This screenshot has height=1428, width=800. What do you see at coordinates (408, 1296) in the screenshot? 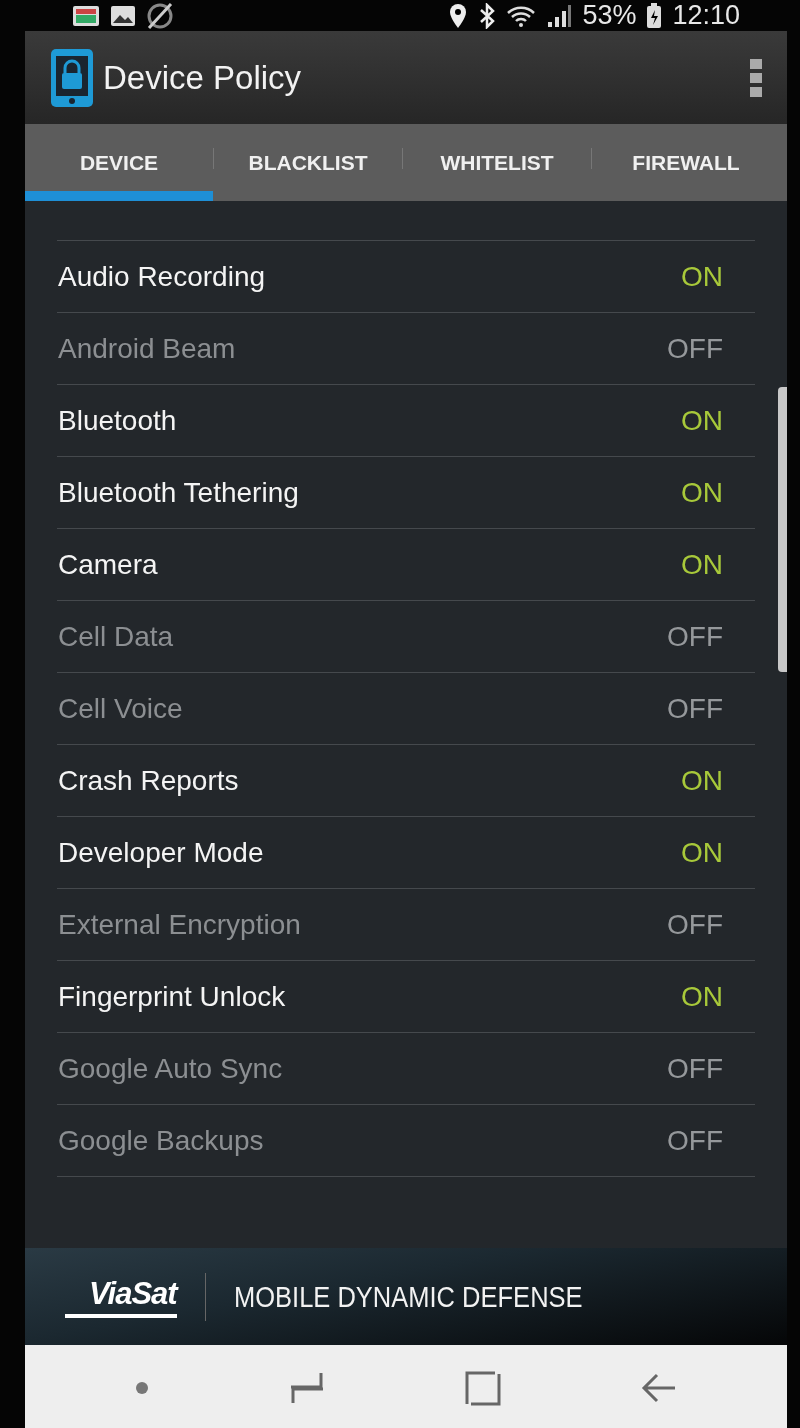
I see `tagline: MOBILE DYNAMIC DEFENSE` at bounding box center [408, 1296].